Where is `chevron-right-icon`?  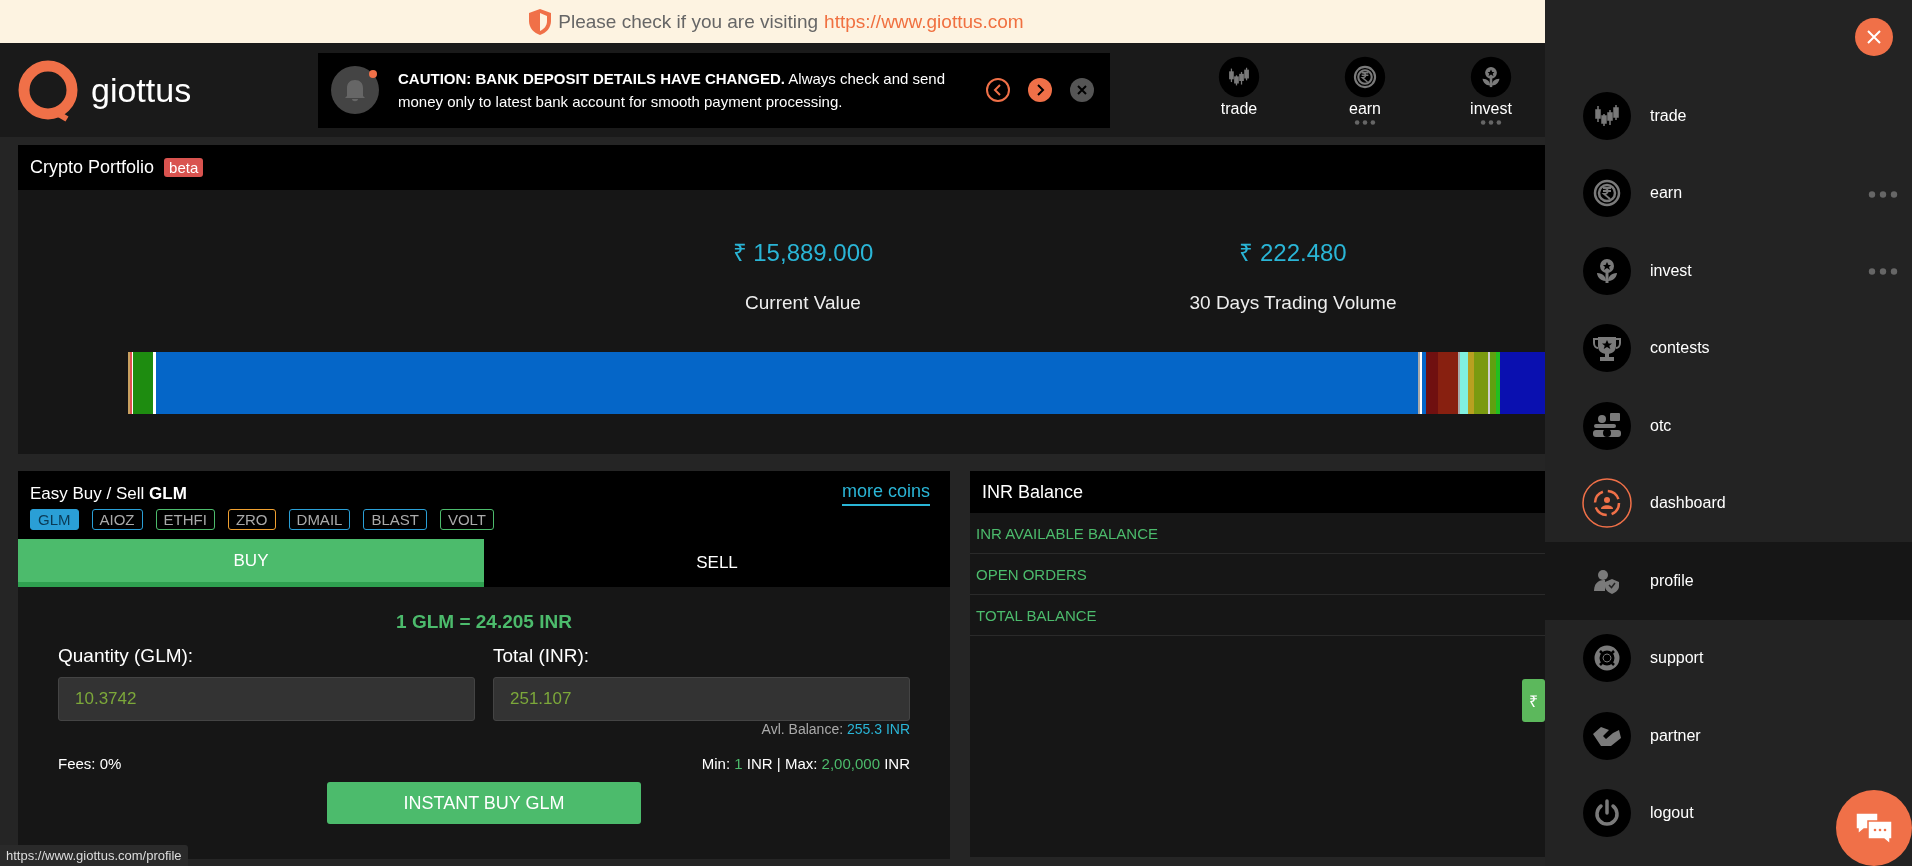
chevron-right-icon is located at coordinates (1040, 90).